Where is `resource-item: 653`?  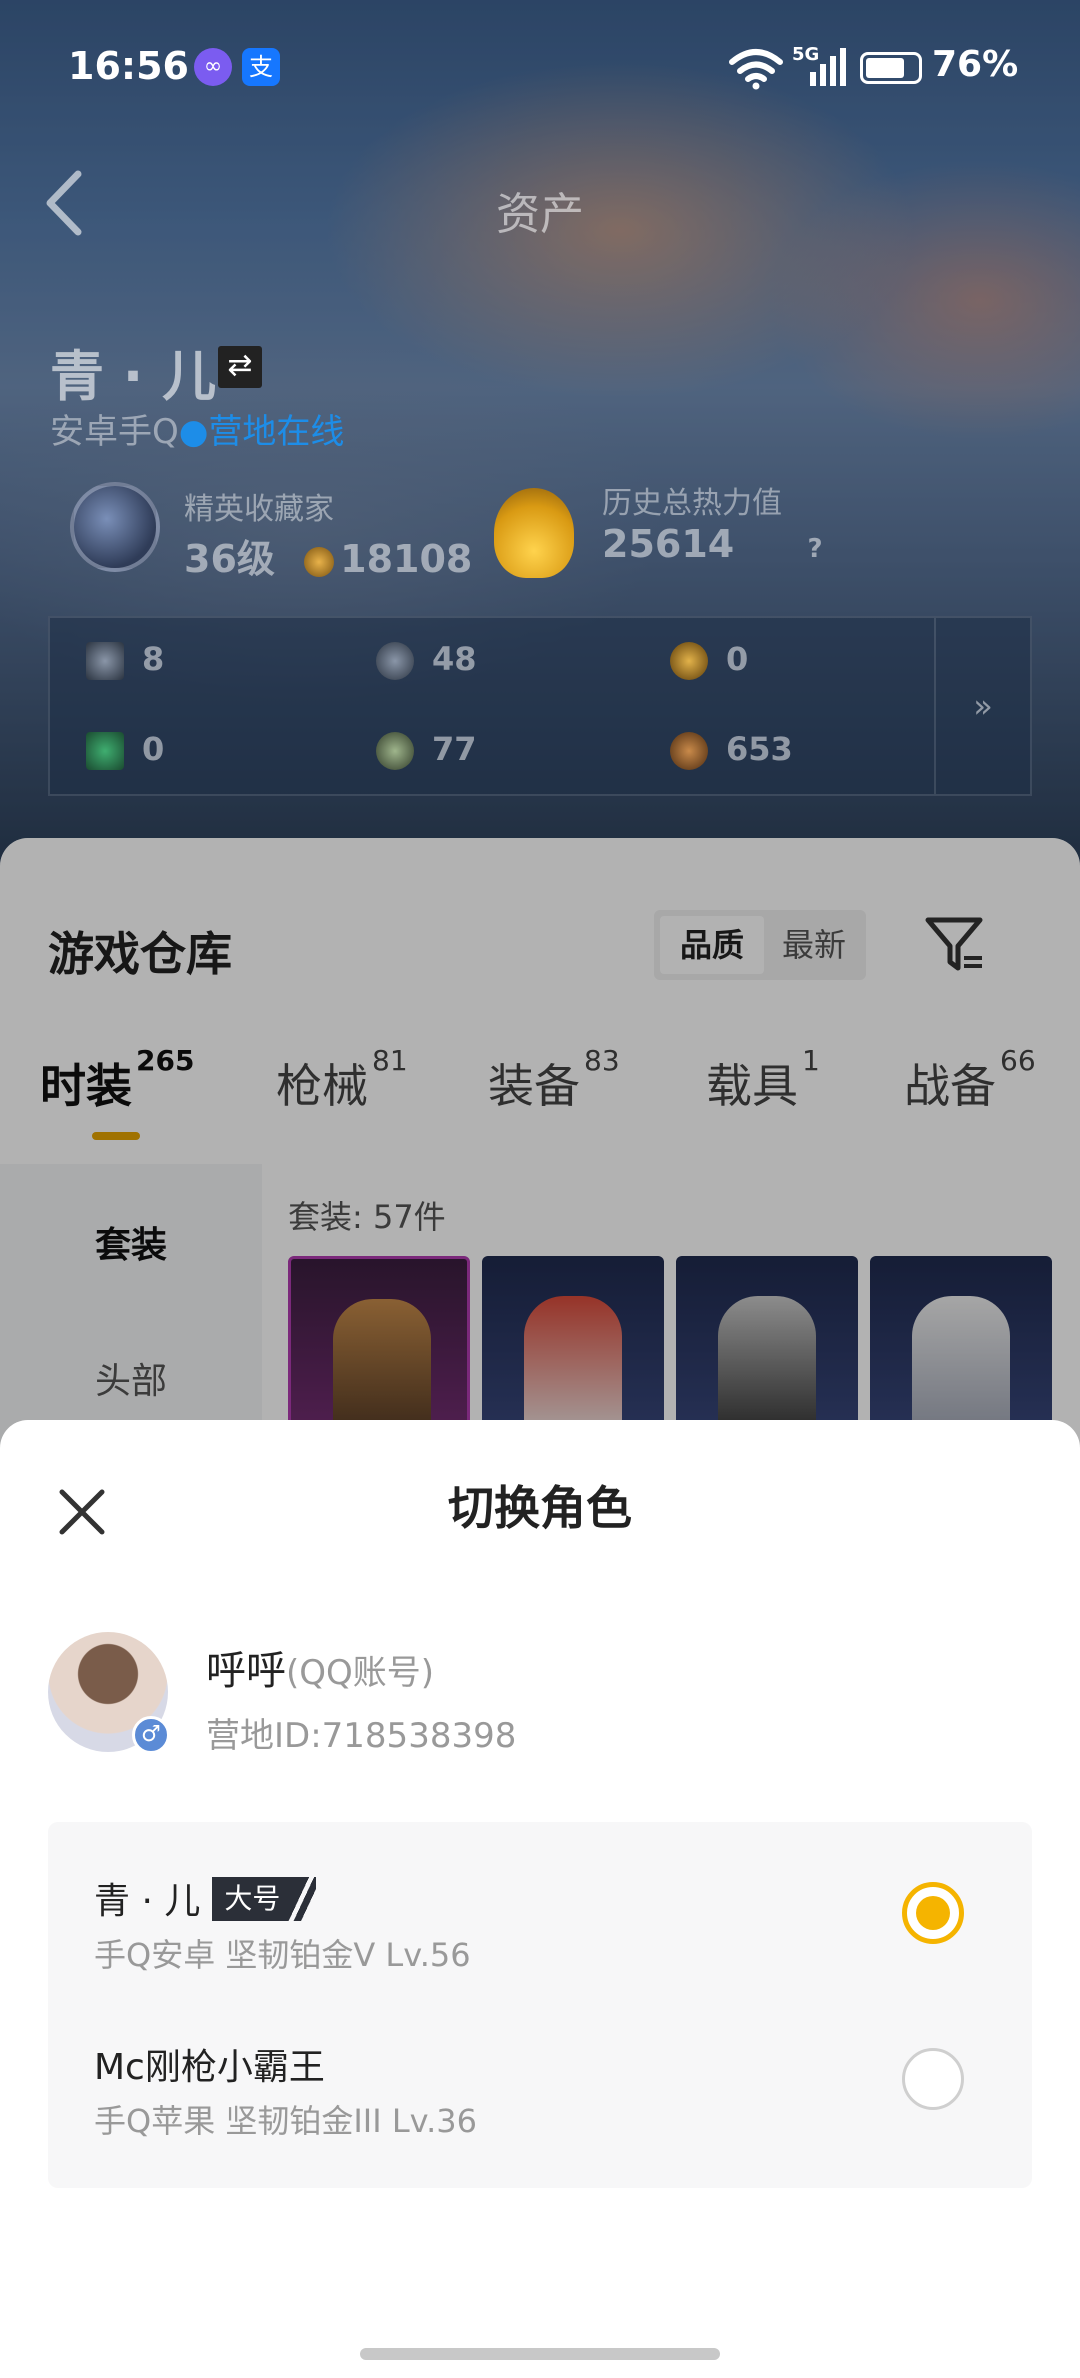 resource-item: 653 is located at coordinates (731, 750).